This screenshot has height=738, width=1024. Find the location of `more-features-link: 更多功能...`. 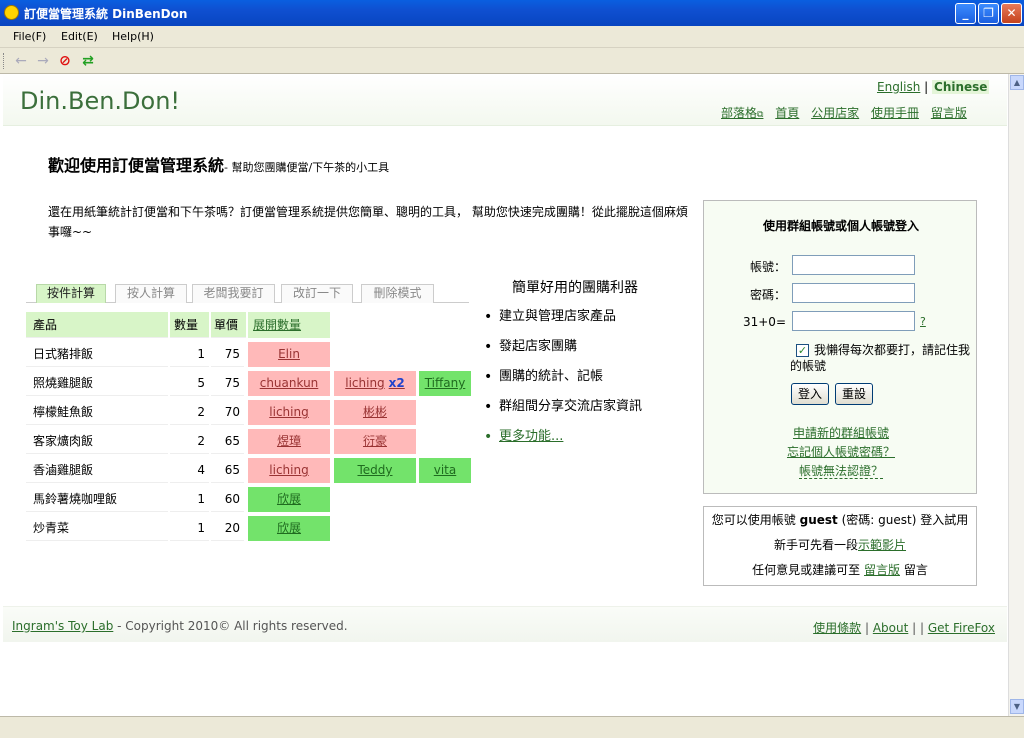

more-features-link: 更多功能... is located at coordinates (563, 442).